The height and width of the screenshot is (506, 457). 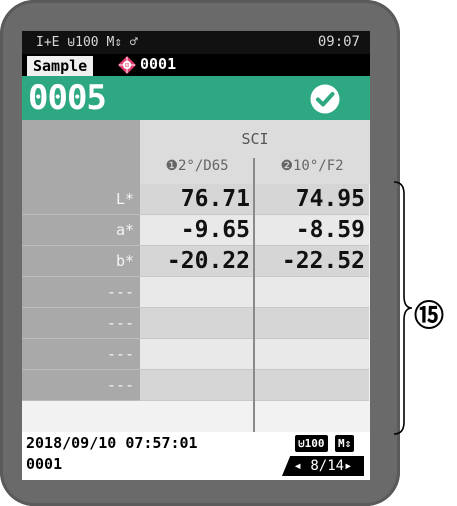 I want to click on status-icons: I+E ⊎100 M⇕ ♂, so click(x=87, y=42).